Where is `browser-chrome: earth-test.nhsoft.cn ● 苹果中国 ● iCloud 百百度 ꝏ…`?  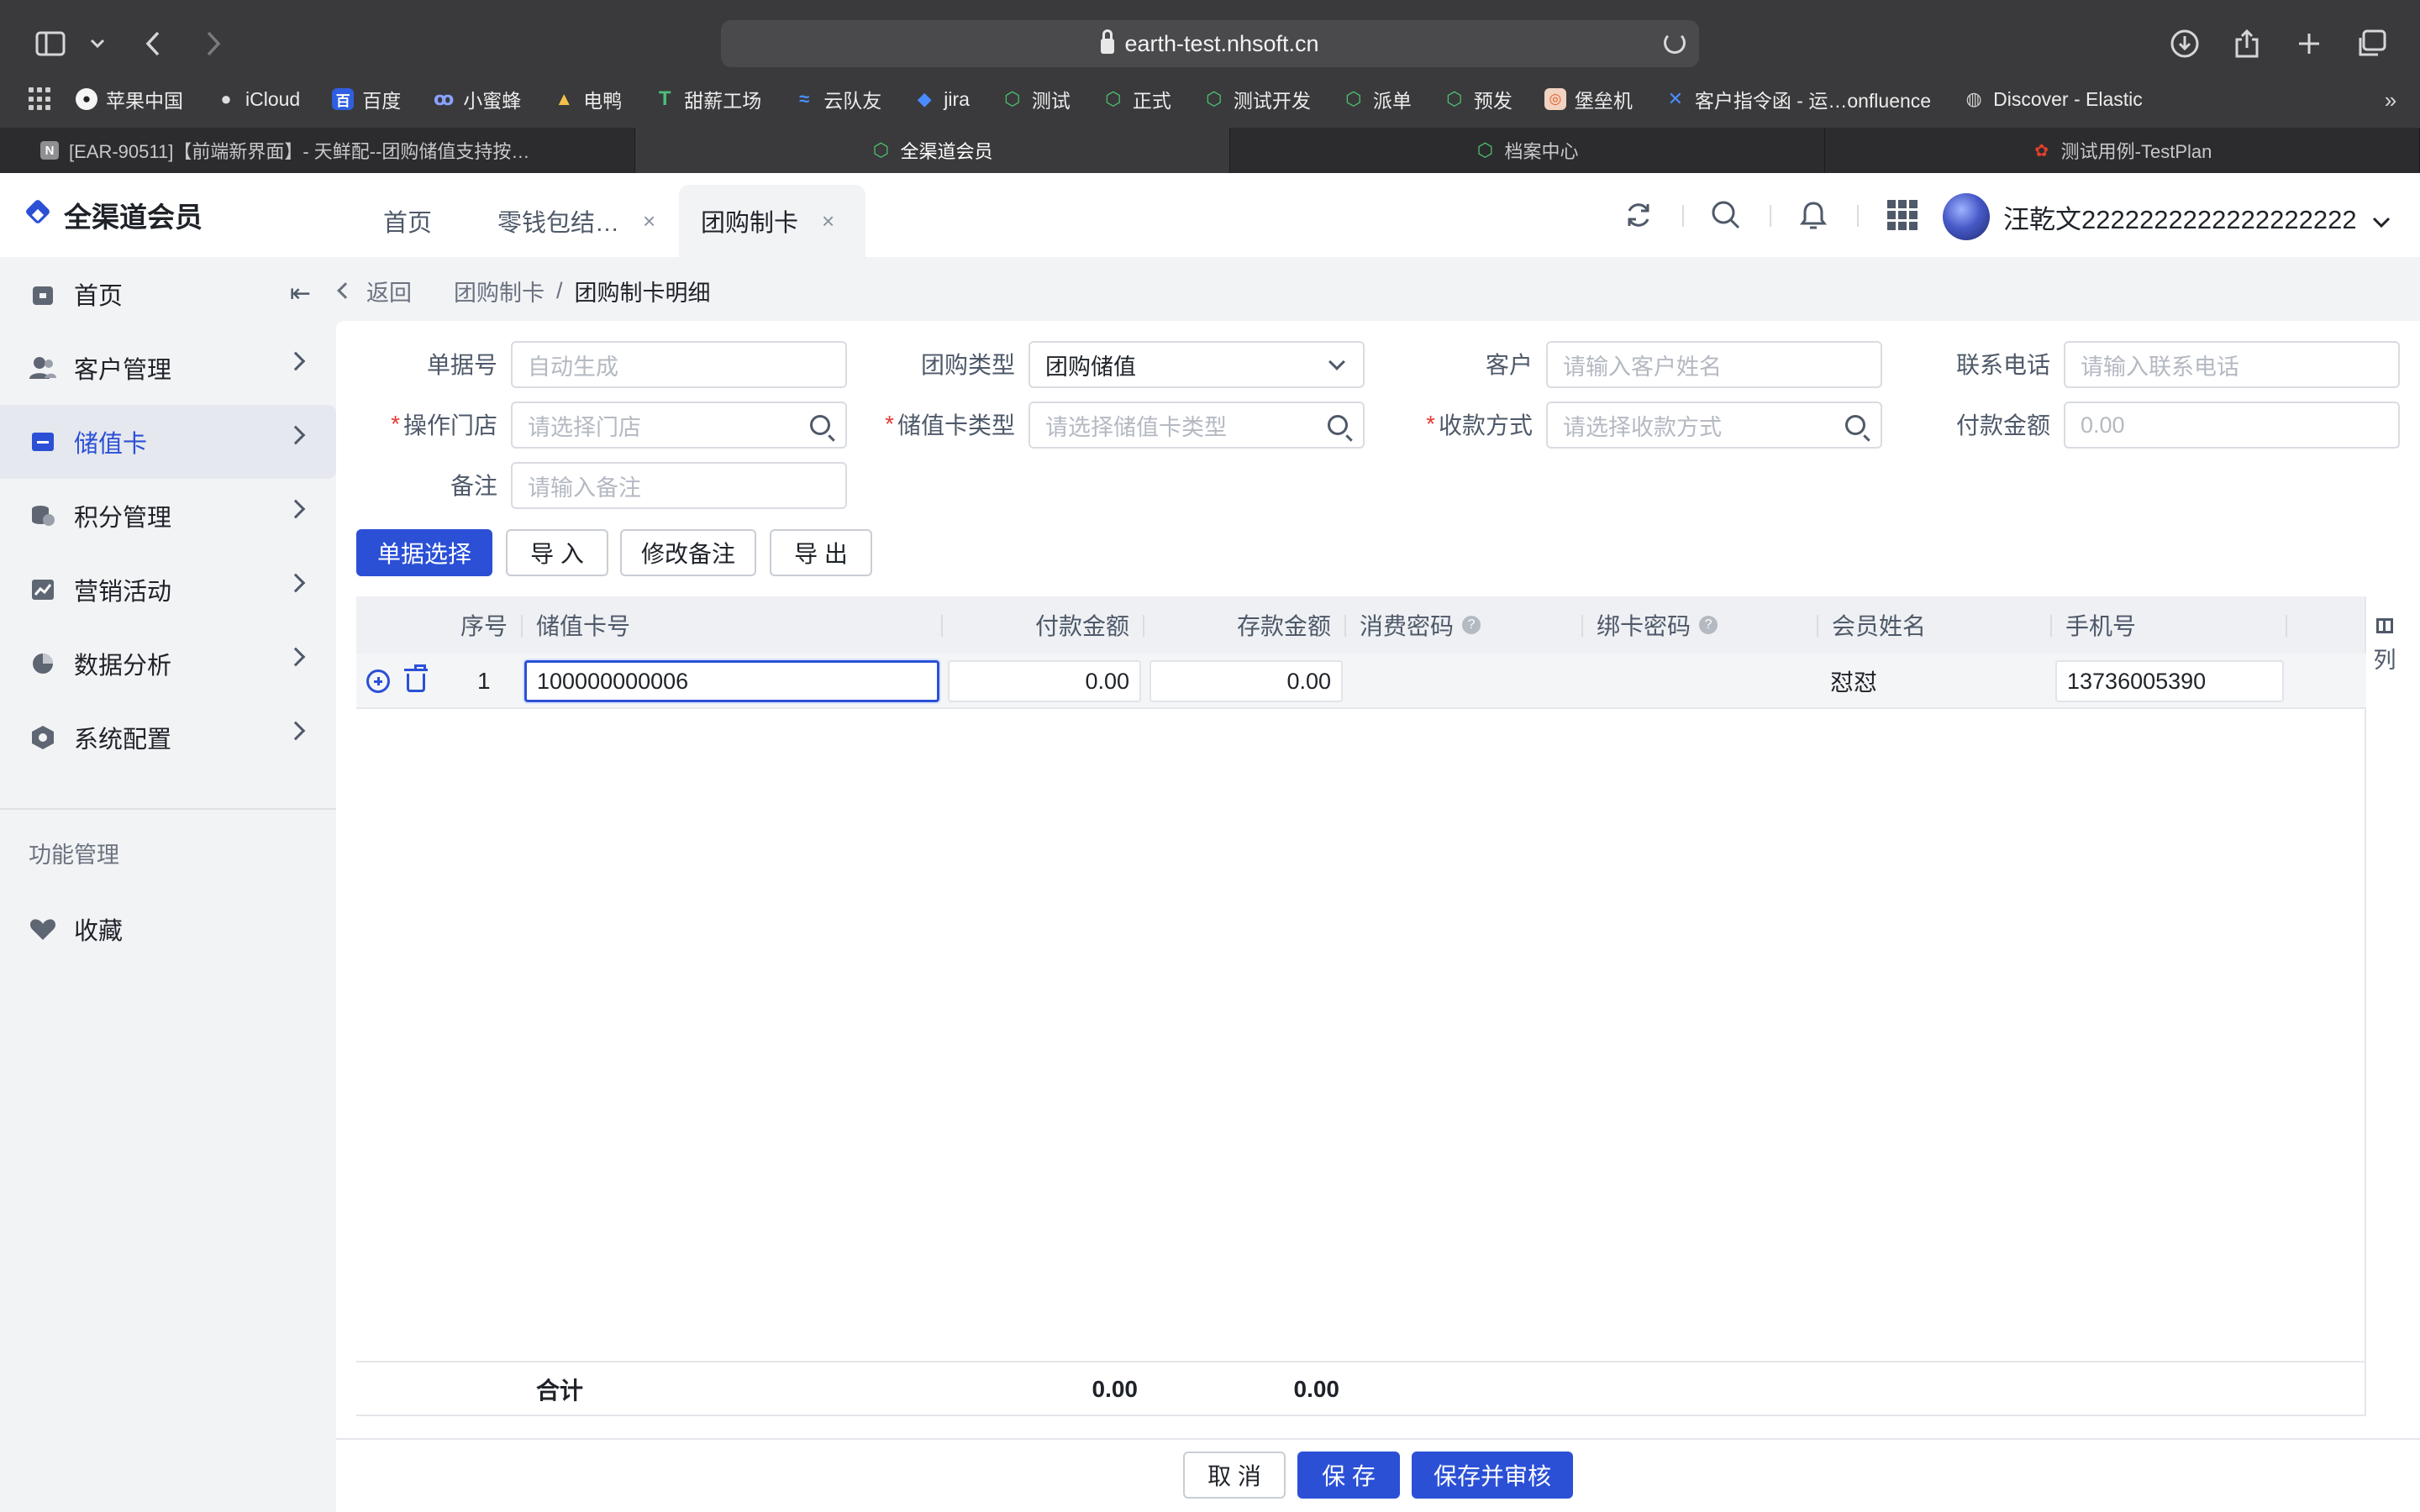 browser-chrome: earth-test.nhsoft.cn ● 苹果中国 ● iCloud 百百度 ꝏ… is located at coordinates (1210, 64).